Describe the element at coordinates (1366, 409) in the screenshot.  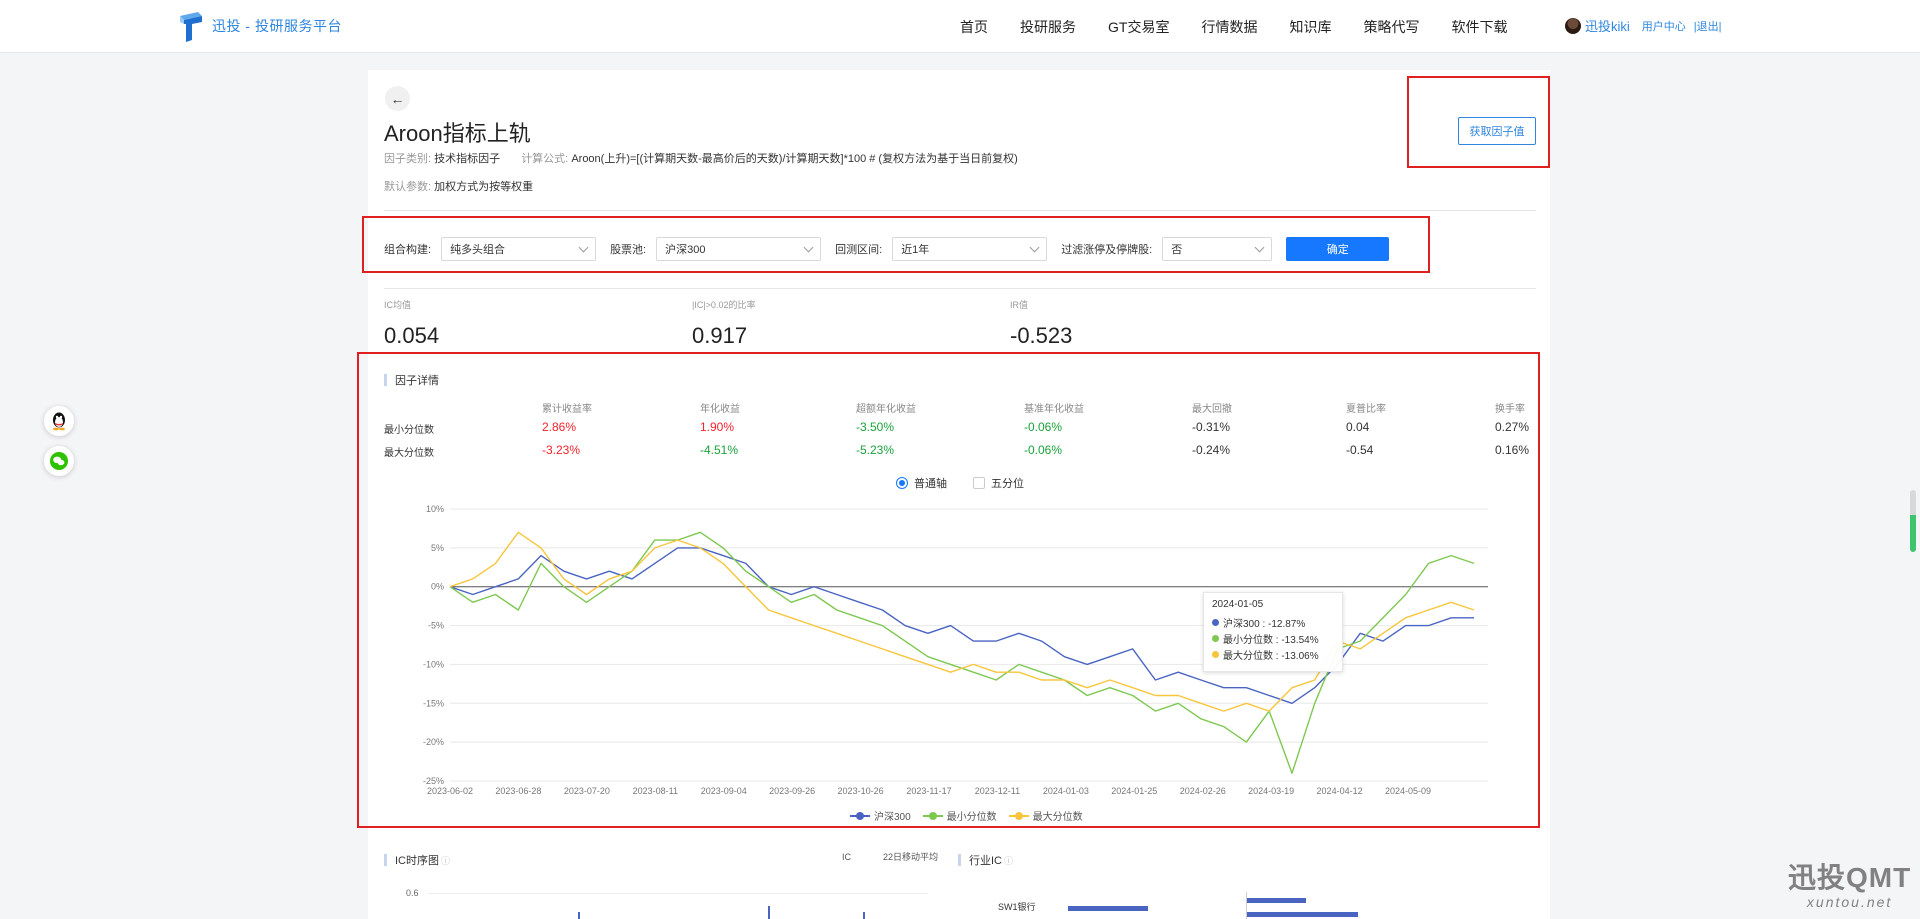
I see `col-header: 夏普比率` at that location.